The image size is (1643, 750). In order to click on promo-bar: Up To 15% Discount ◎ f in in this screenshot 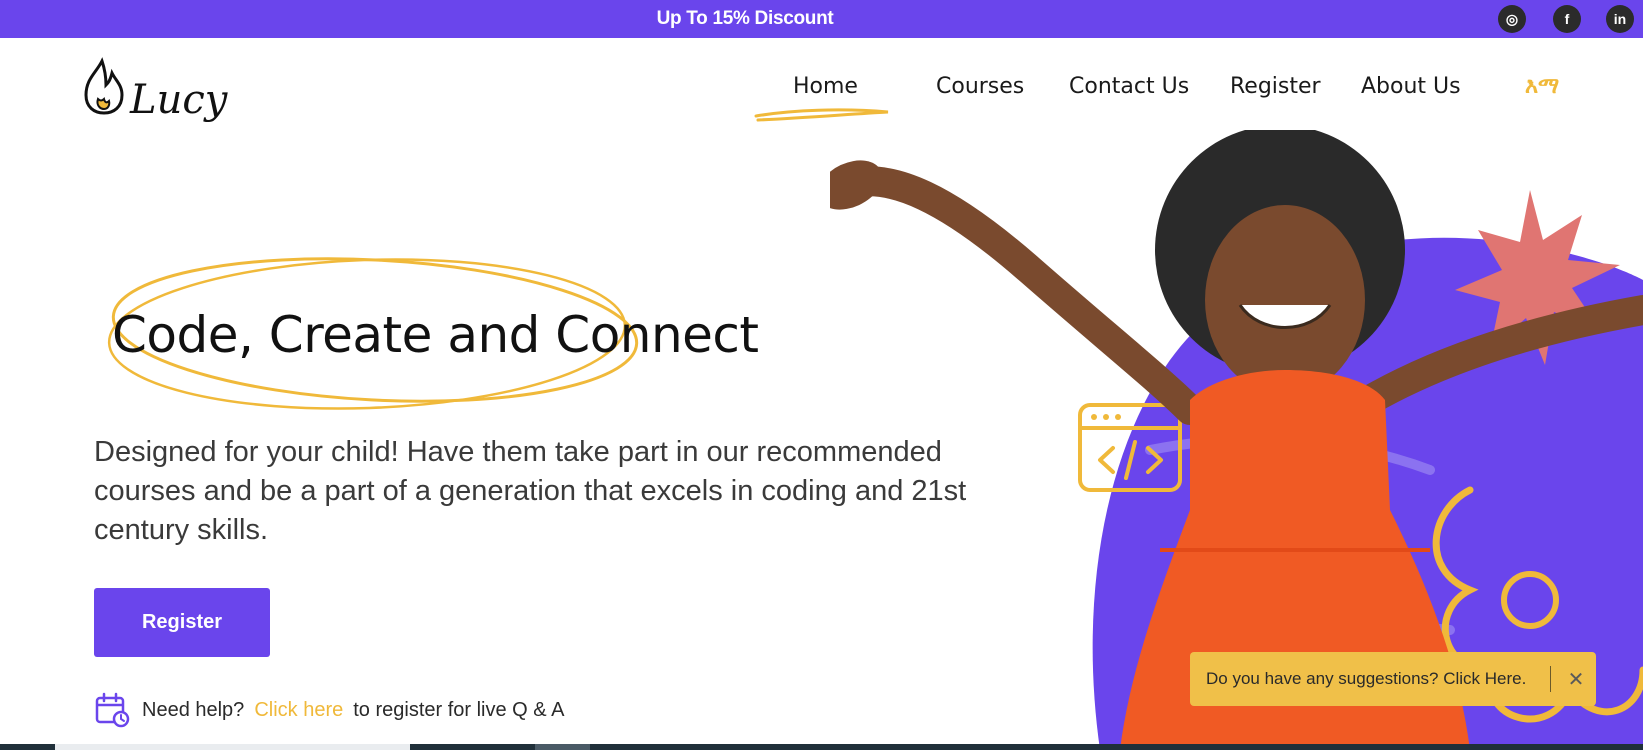, I will do `click(821, 19)`.